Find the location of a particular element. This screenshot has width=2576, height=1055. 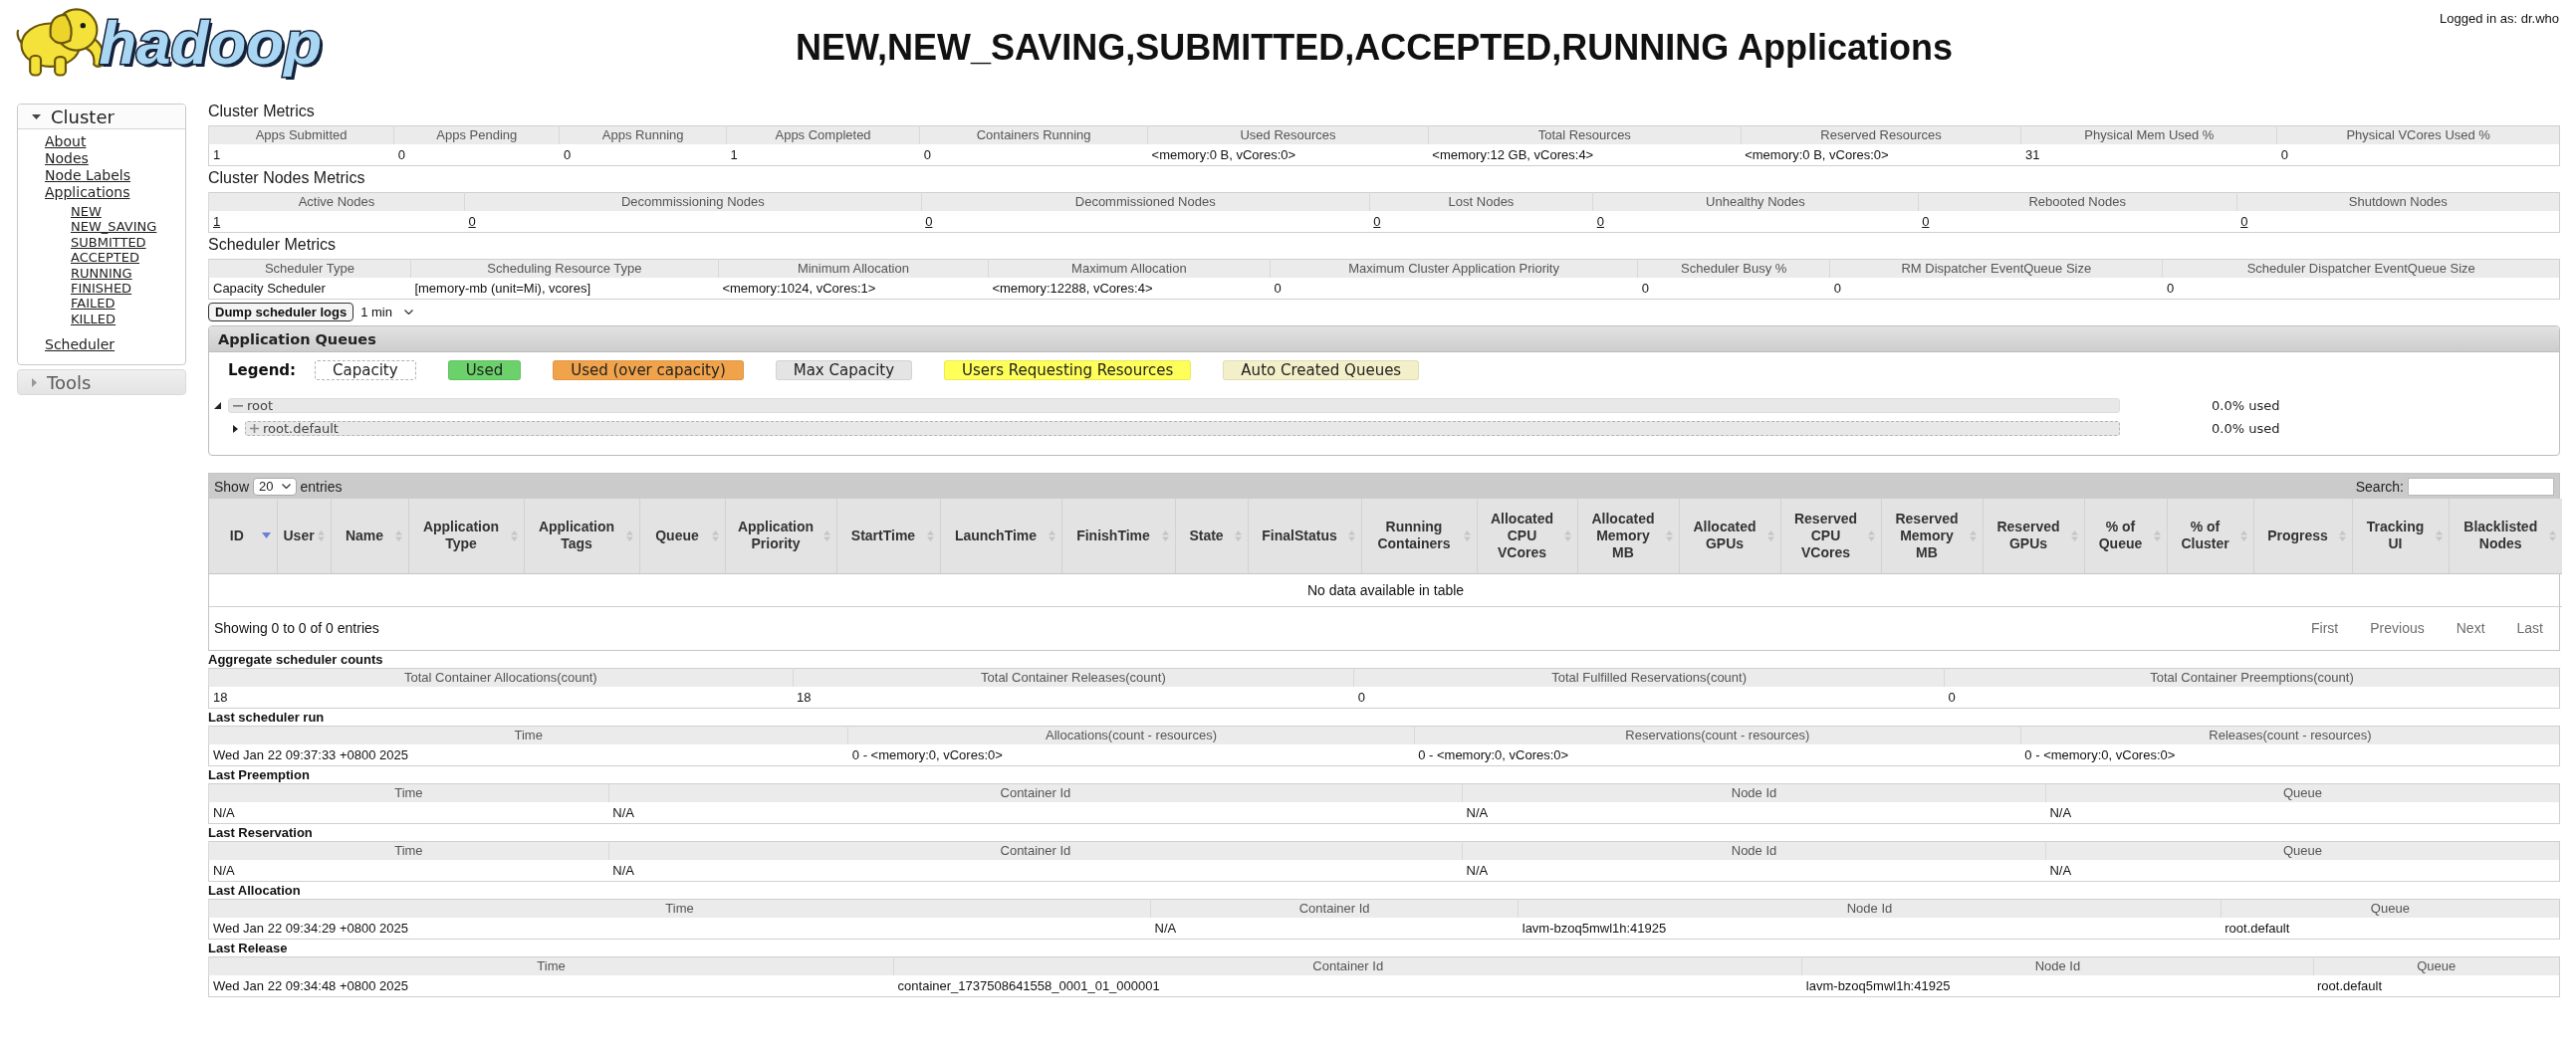

accordion-header: Tools is located at coordinates (101, 382).